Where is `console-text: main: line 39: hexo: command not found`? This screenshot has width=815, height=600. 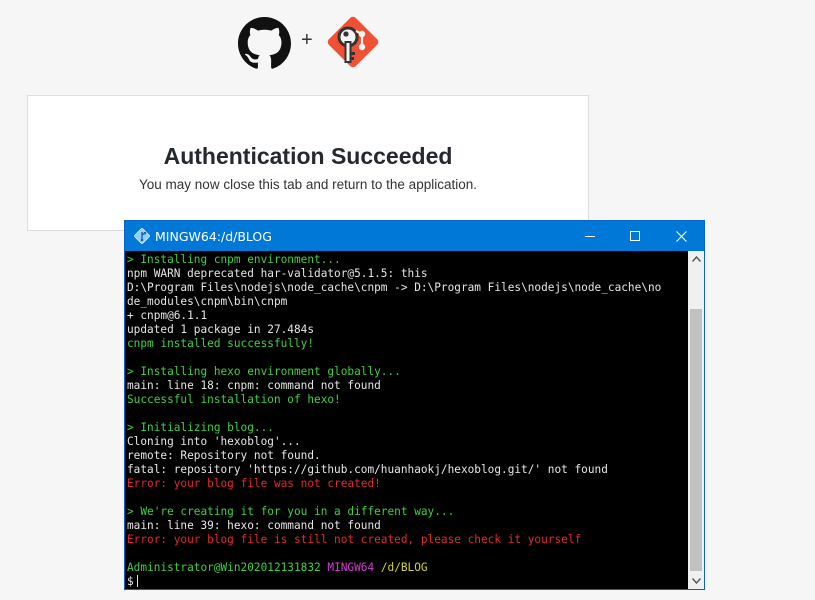
console-text: main: line 39: hexo: command not found is located at coordinates (254, 525).